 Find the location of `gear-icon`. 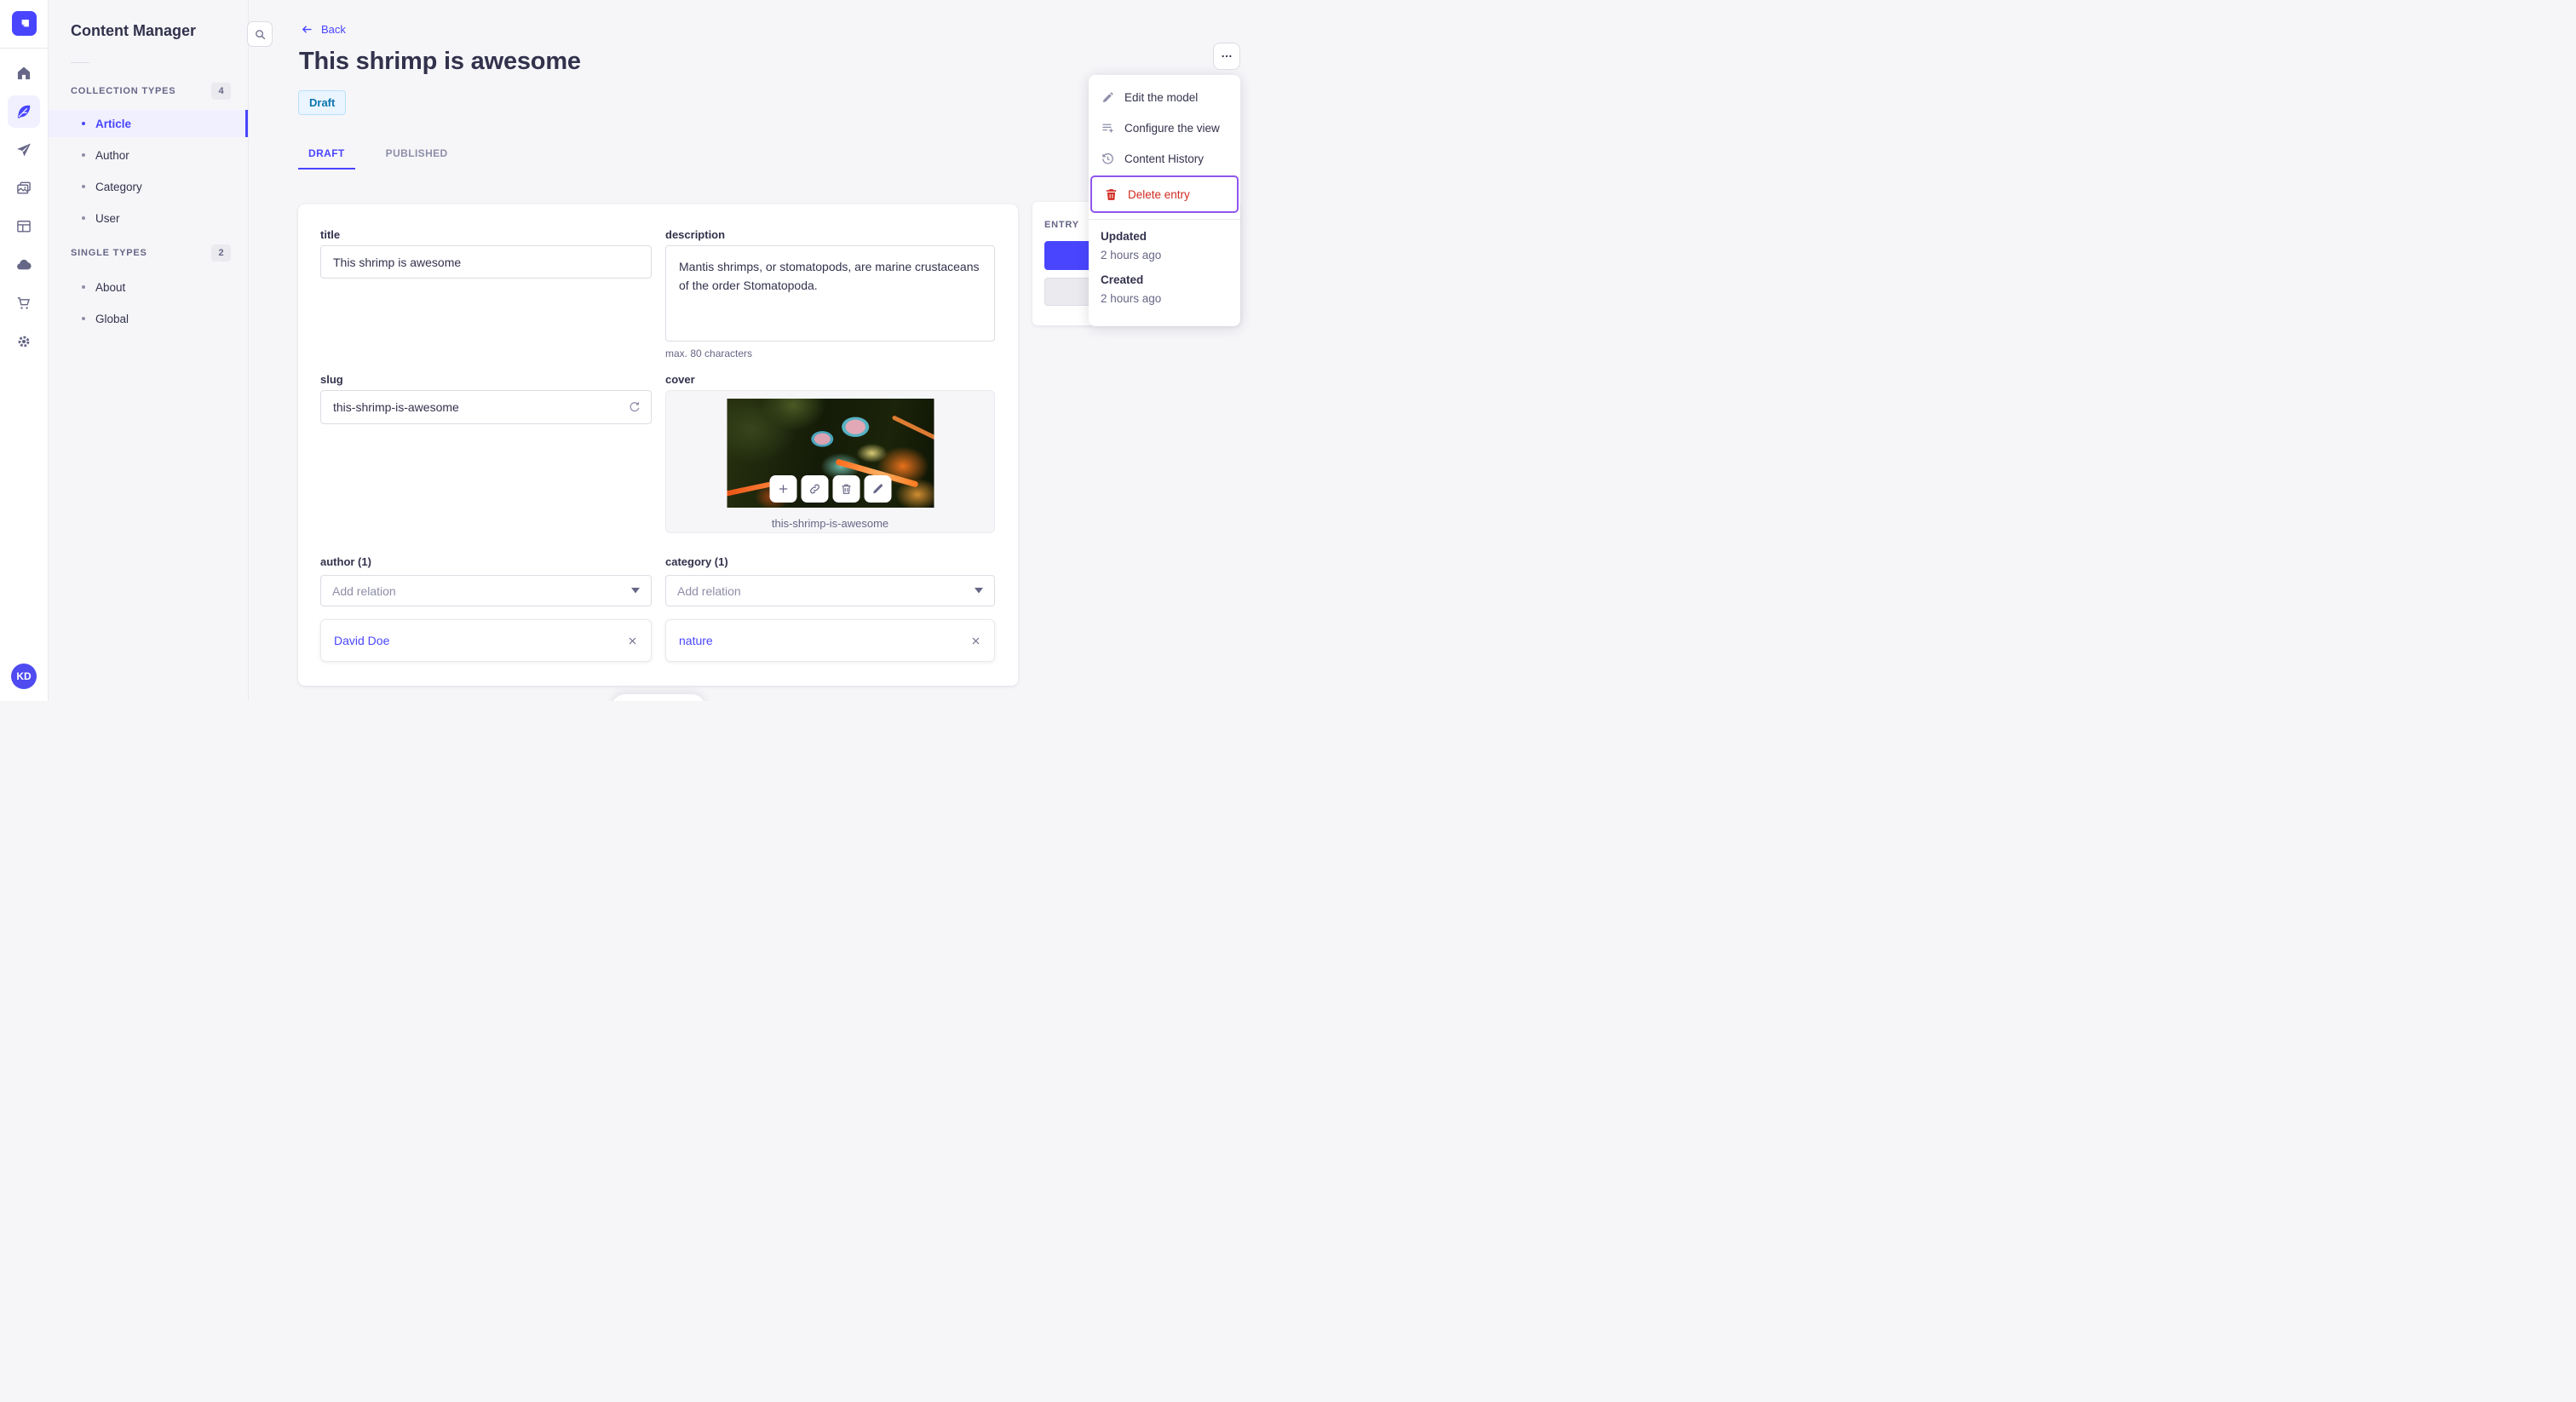

gear-icon is located at coordinates (24, 342).